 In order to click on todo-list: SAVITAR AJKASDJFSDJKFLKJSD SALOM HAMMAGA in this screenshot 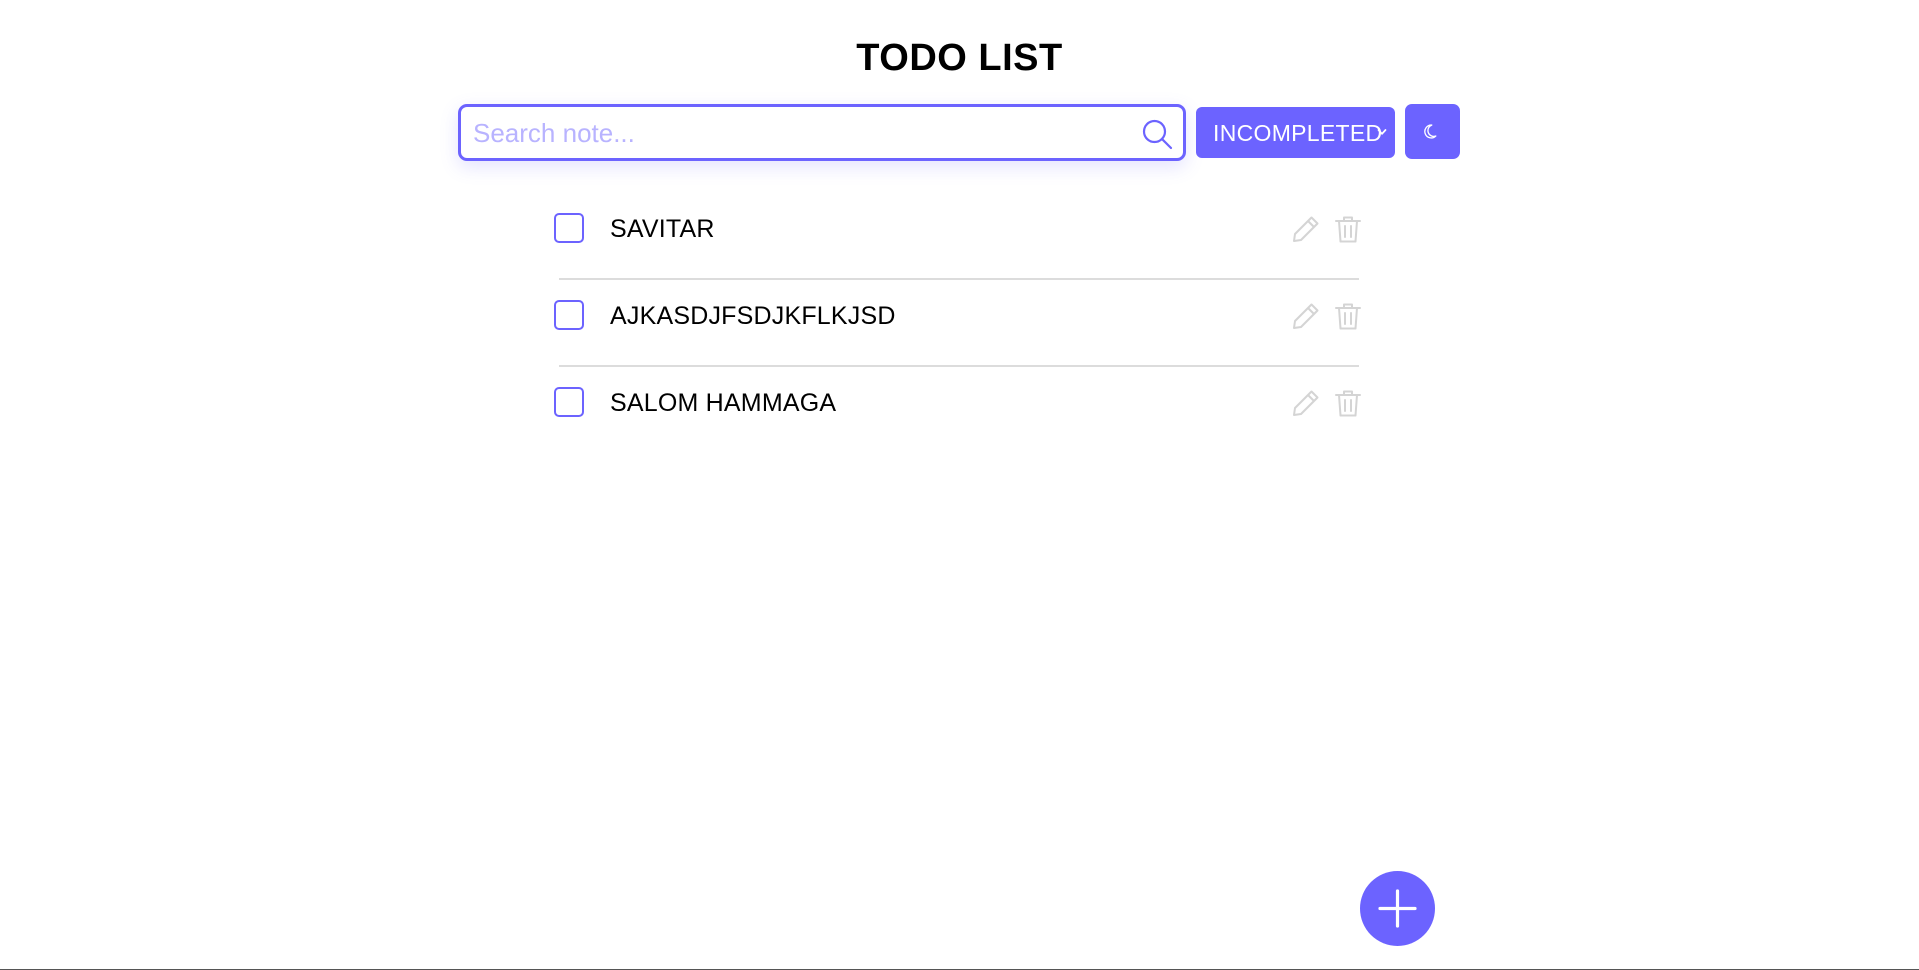, I will do `click(957, 323)`.